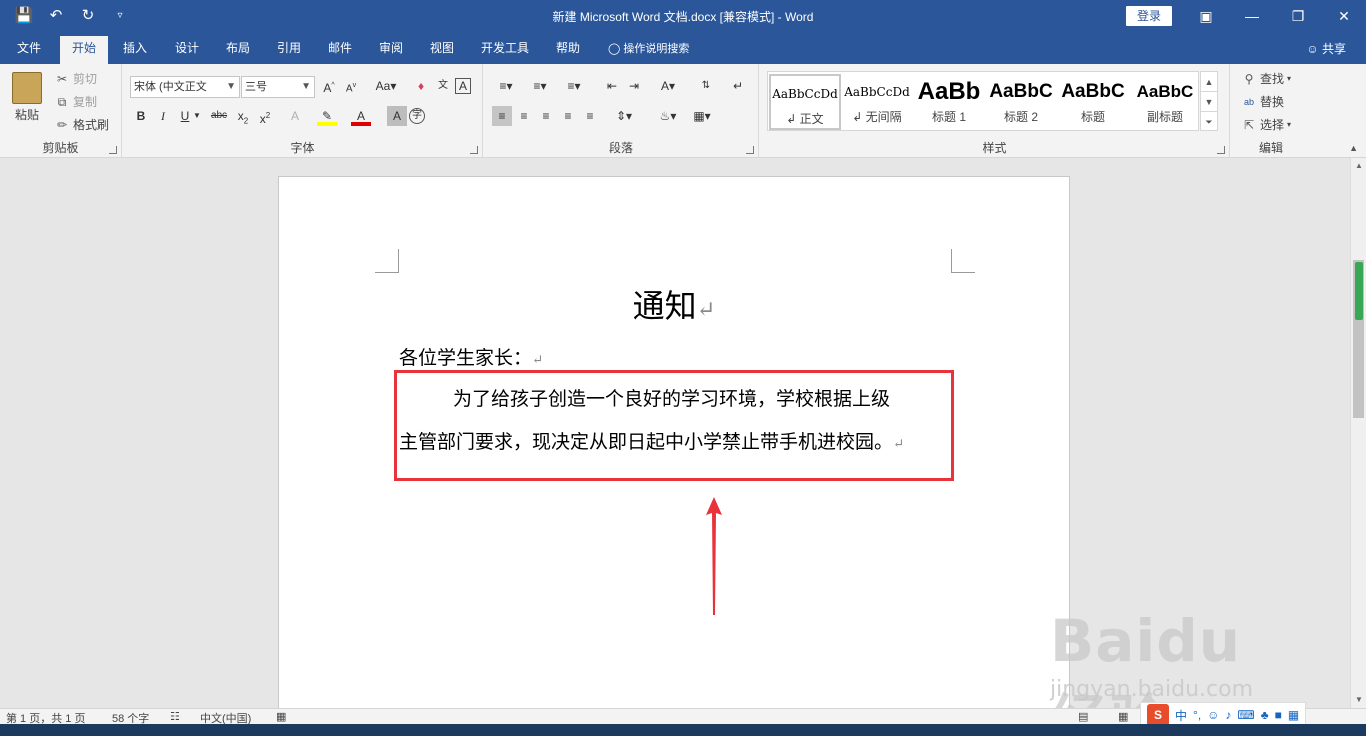 The width and height of the screenshot is (1366, 736). What do you see at coordinates (443, 86) in the screenshot?
I see `phonetic-guide-icon: 文` at bounding box center [443, 86].